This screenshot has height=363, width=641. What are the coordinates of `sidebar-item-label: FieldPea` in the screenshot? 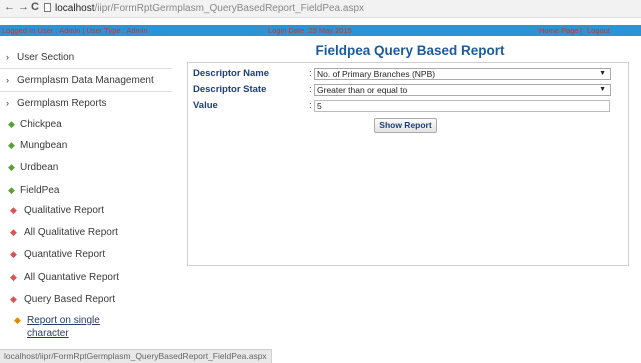 It's located at (40, 190).